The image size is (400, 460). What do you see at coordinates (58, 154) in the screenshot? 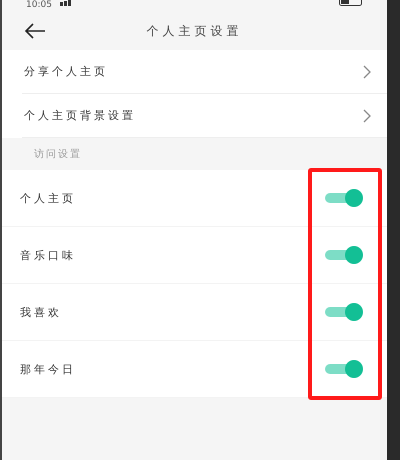
I see `section-title: 访问设置` at bounding box center [58, 154].